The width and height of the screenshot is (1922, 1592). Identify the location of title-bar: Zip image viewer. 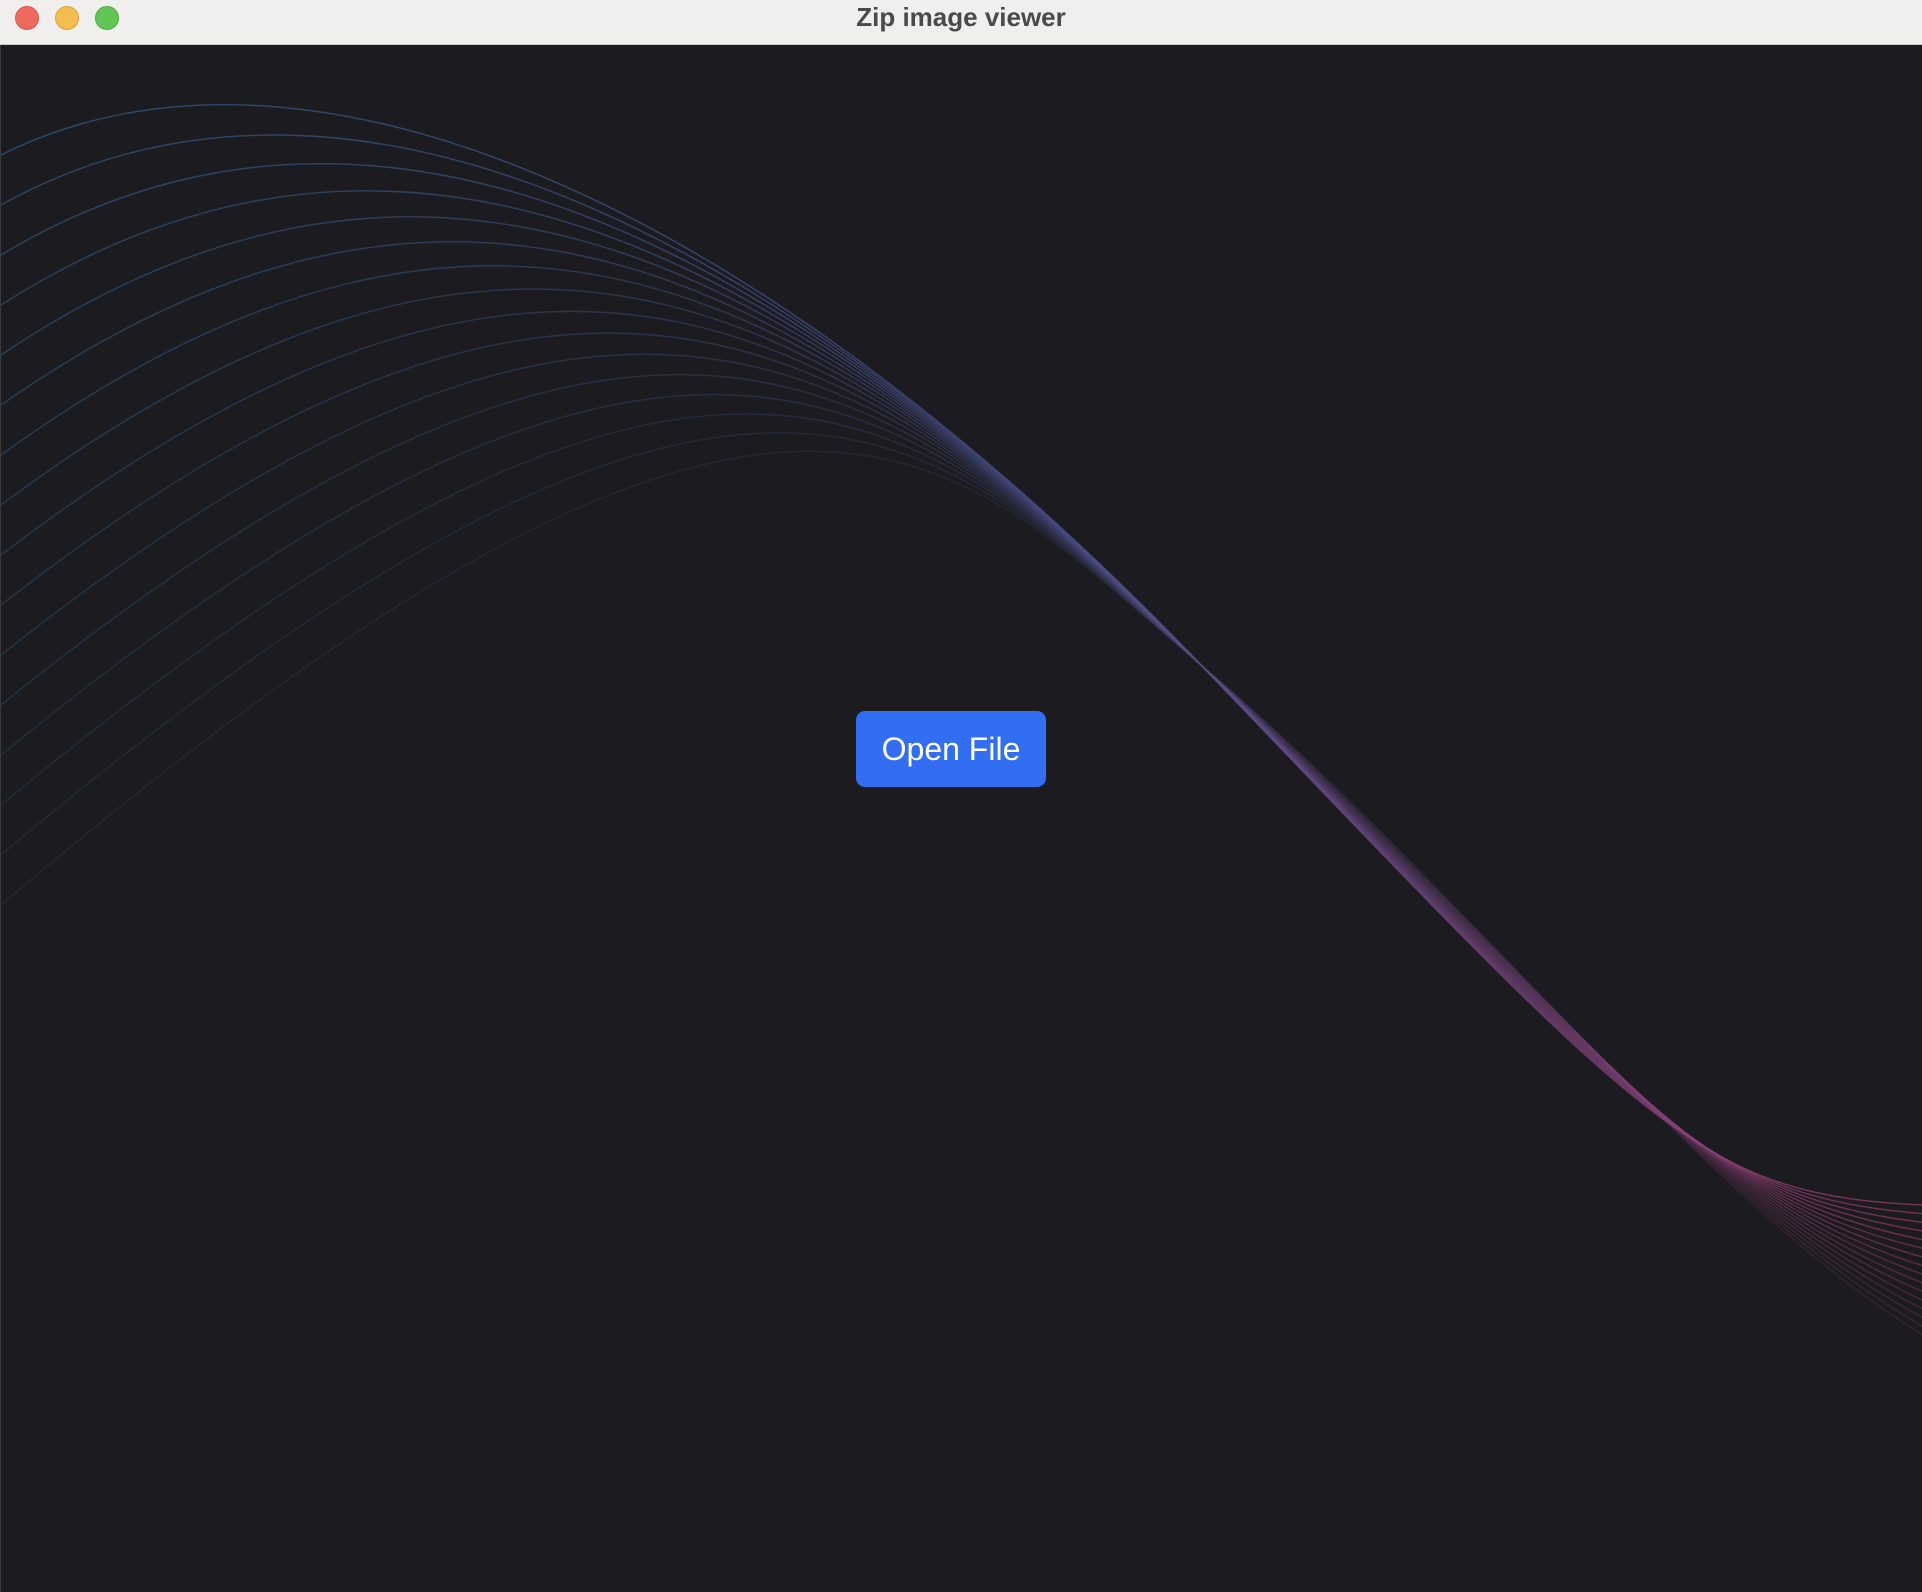
(961, 22).